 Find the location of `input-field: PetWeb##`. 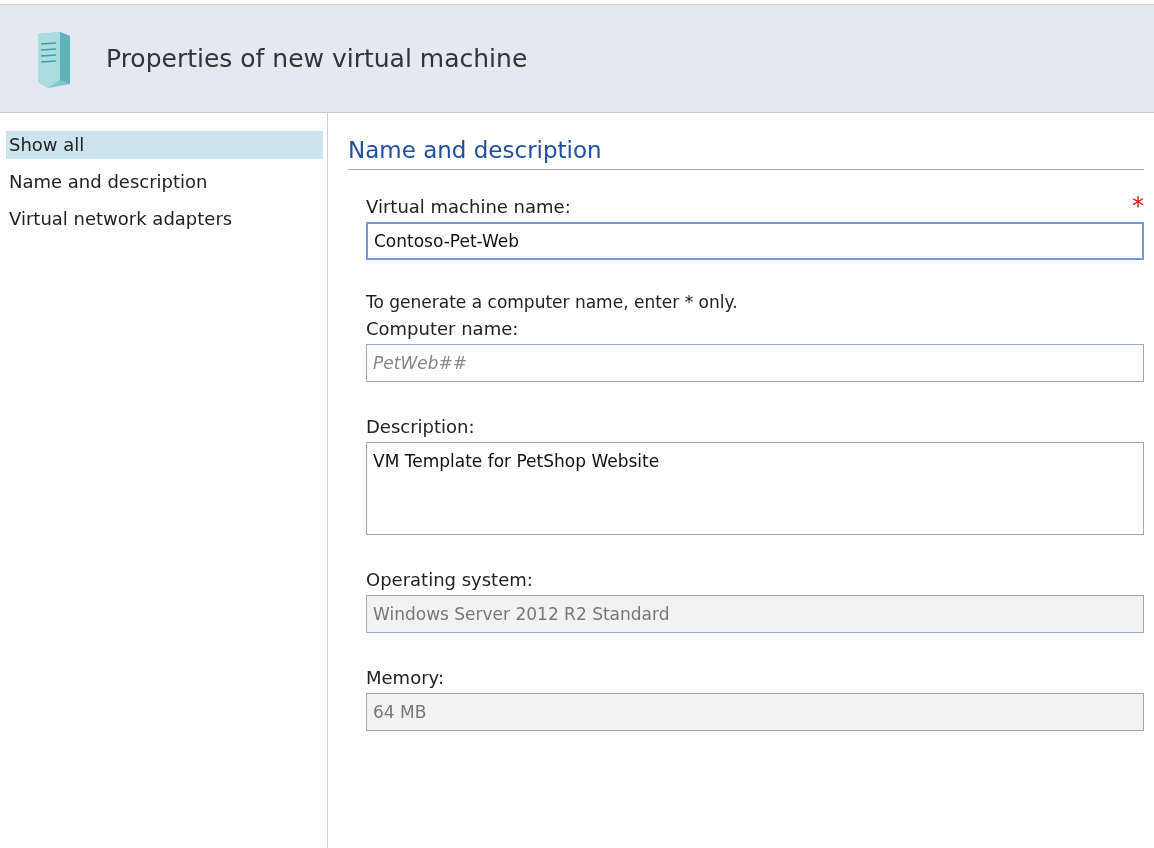

input-field: PetWeb## is located at coordinates (755, 363).